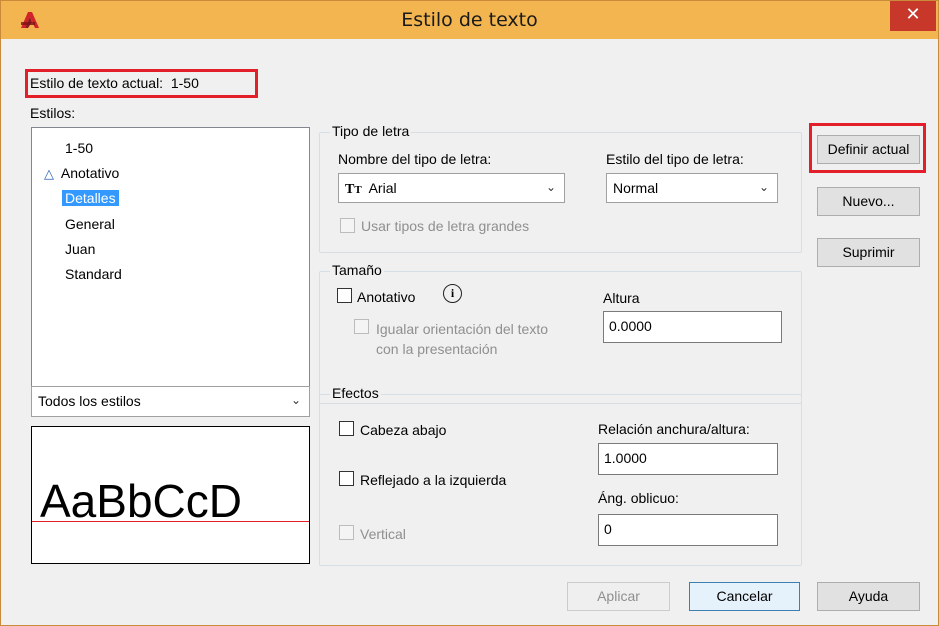 The width and height of the screenshot is (939, 626). Describe the element at coordinates (621, 298) in the screenshot. I see `height-label: Altura` at that location.